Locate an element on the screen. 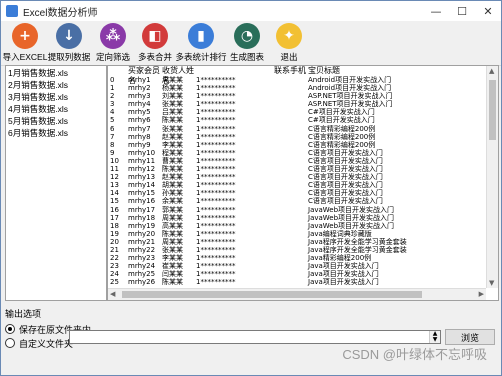  custom-folder-input: ▲ ▼ is located at coordinates (255, 337).